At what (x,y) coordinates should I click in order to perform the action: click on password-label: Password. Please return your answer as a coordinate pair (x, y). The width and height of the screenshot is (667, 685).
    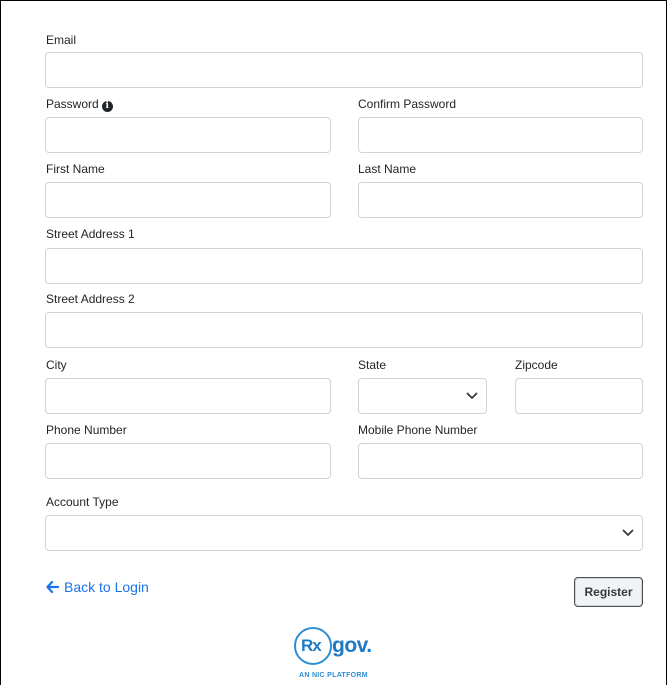
    Looking at the image, I should click on (72, 104).